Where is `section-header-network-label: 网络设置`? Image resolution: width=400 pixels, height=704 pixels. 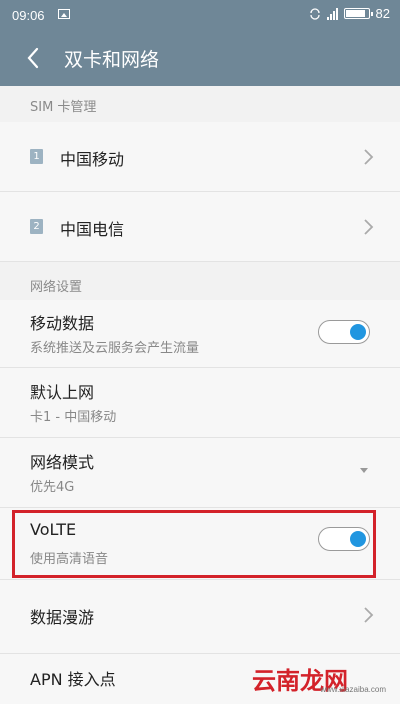
section-header-network-label: 网络设置 is located at coordinates (56, 287).